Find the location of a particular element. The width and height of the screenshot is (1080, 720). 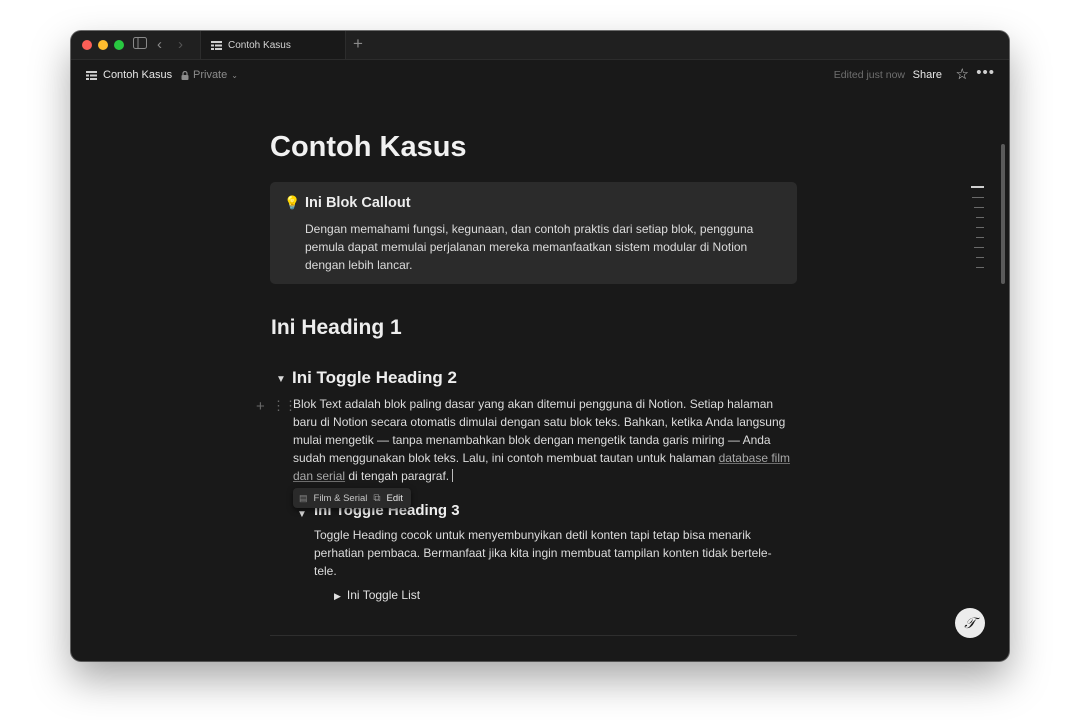

more-options-icon: ••• is located at coordinates (985, 72).